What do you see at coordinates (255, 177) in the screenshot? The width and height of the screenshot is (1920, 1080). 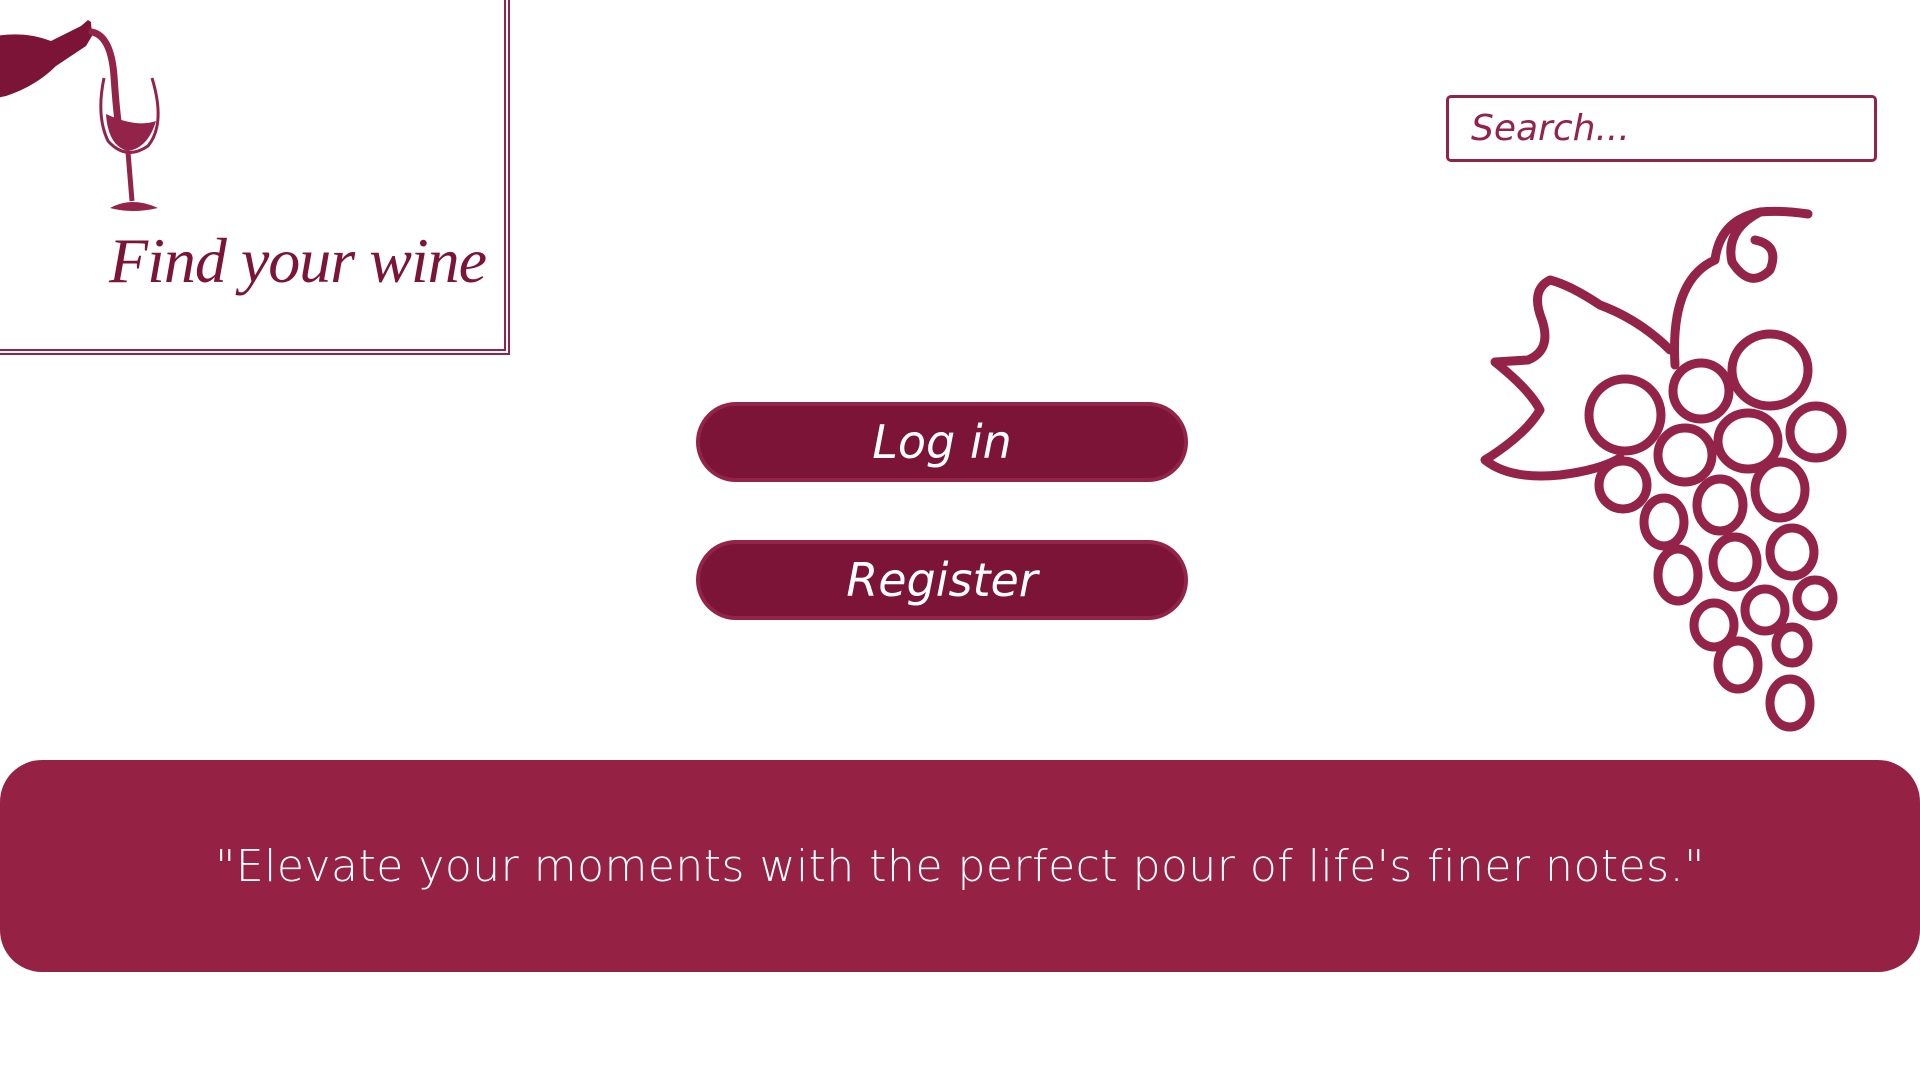 I see `logo-card: Find your wine` at bounding box center [255, 177].